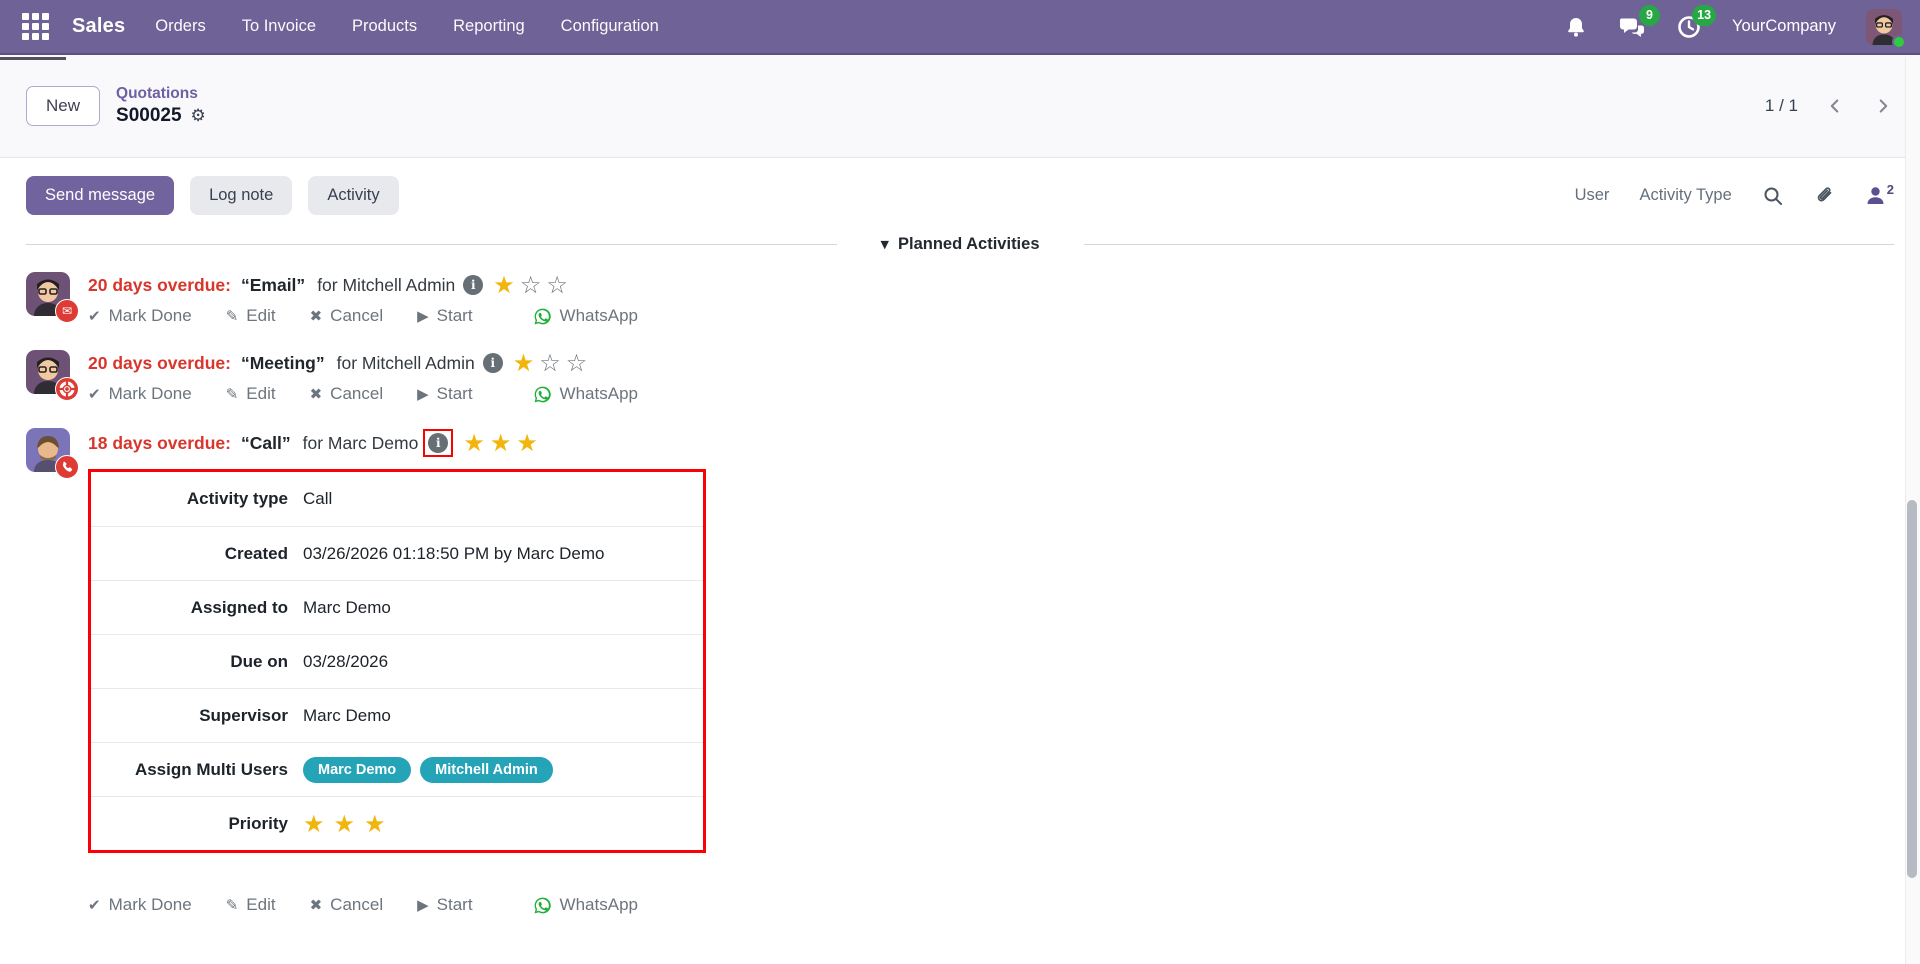  Describe the element at coordinates (884, 244) in the screenshot. I see `chevron-down-icon: ▼` at that location.